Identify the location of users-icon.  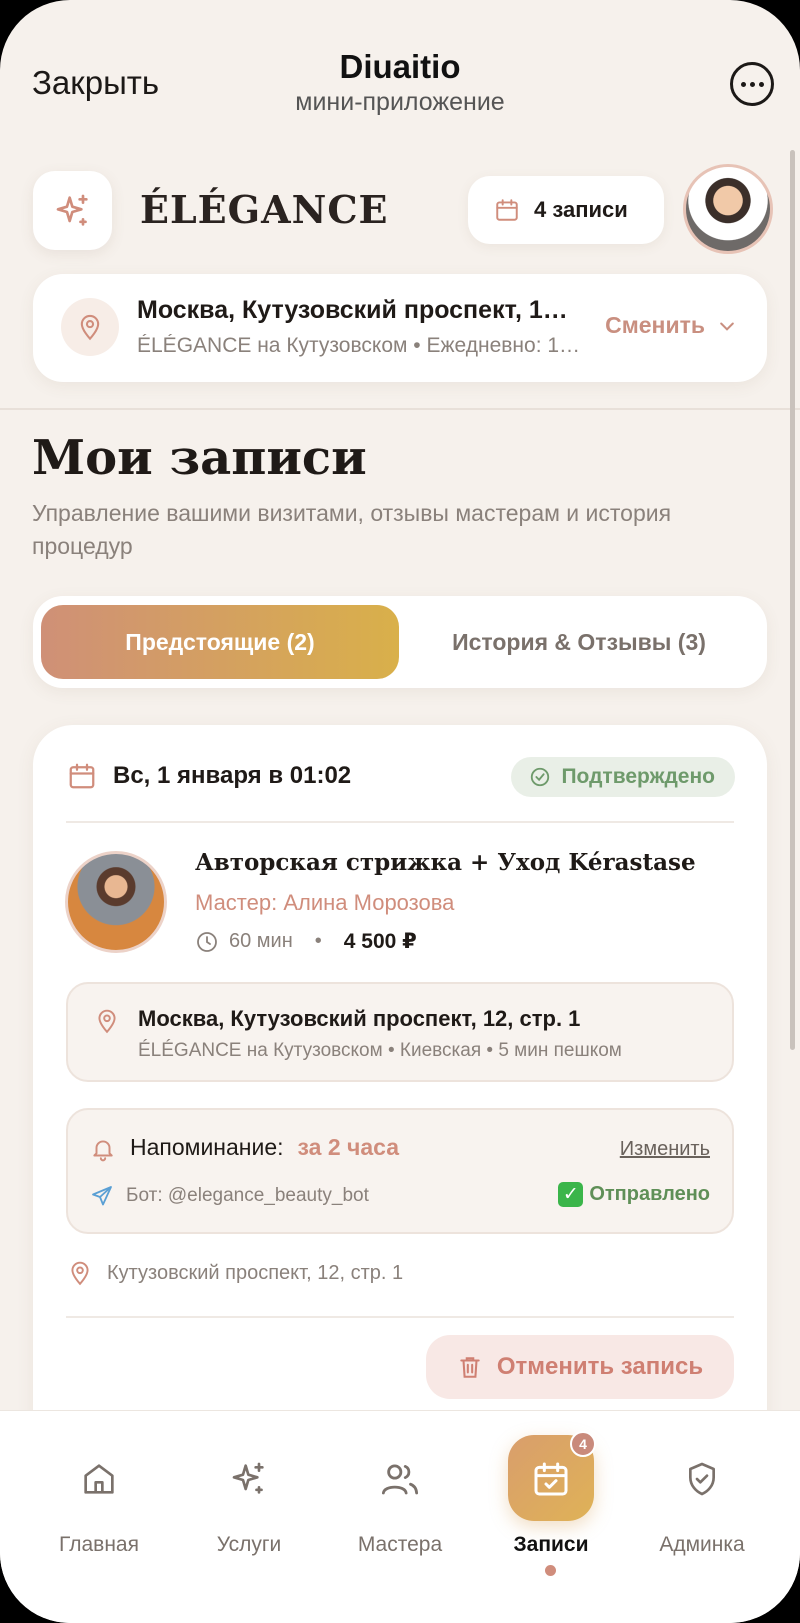
(400, 1479).